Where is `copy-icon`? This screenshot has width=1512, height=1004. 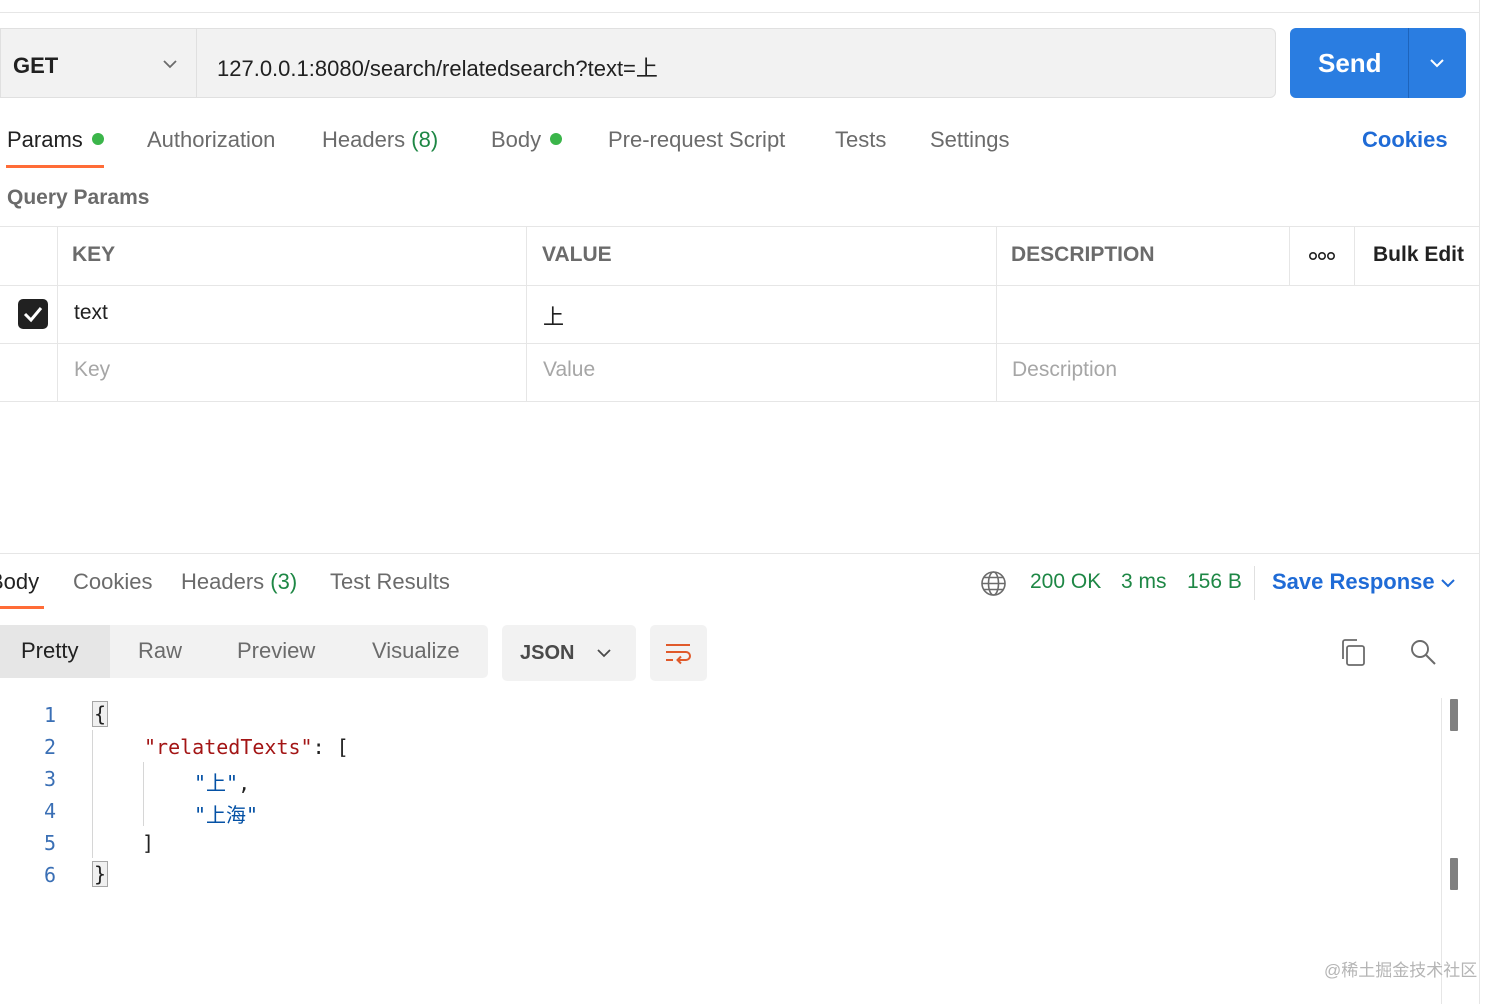
copy-icon is located at coordinates (1353, 653).